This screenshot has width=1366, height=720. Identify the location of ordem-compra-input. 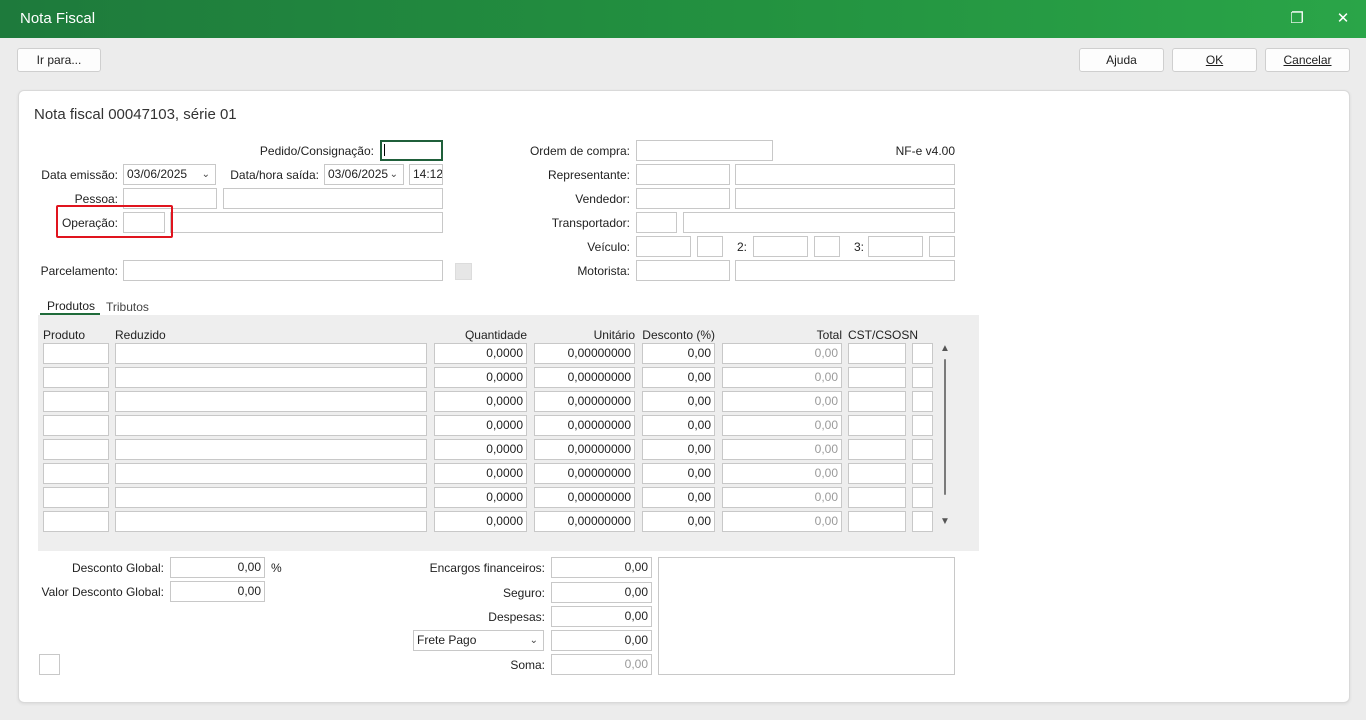
(704, 150).